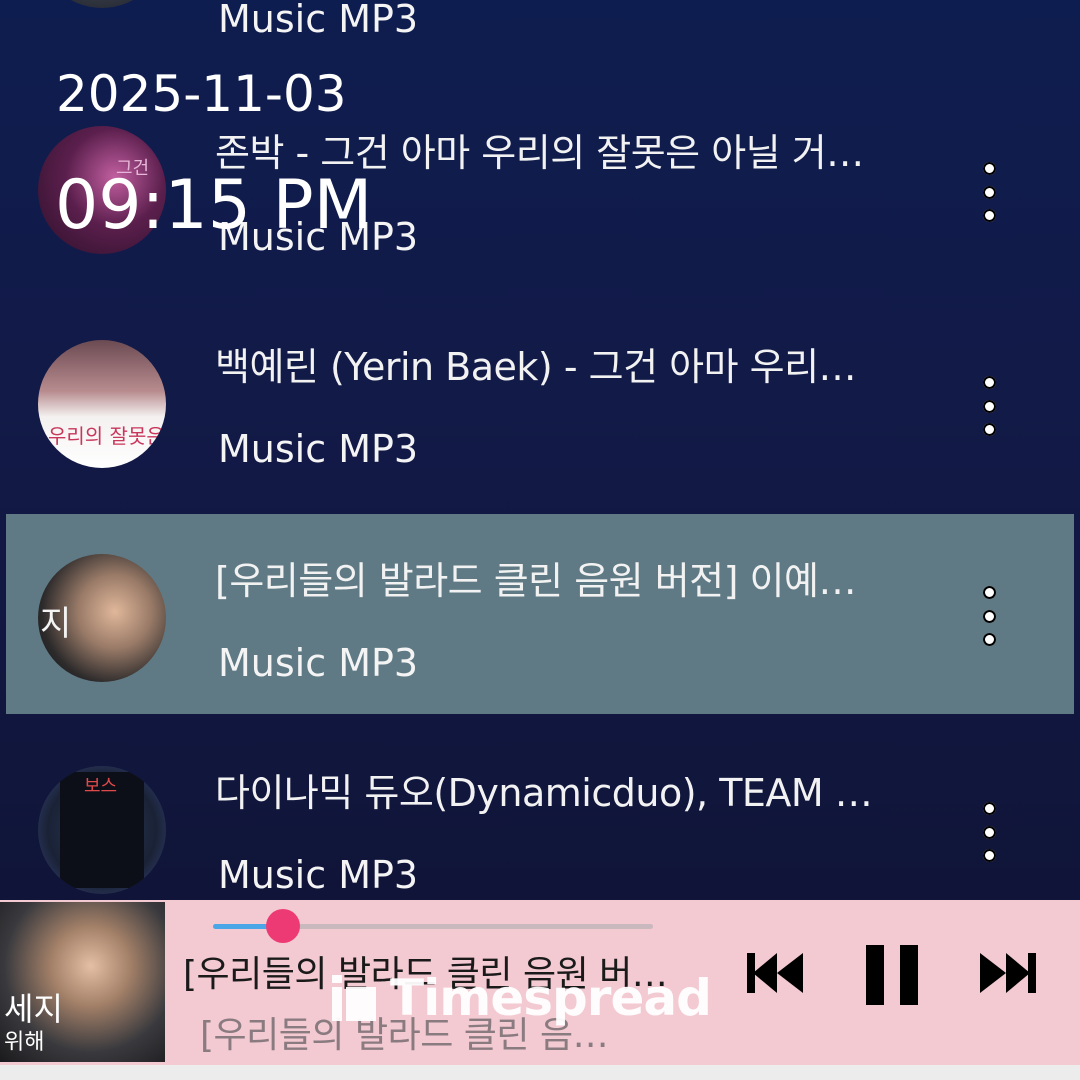 The image size is (1080, 1080). I want to click on progress-slider, so click(433, 926).